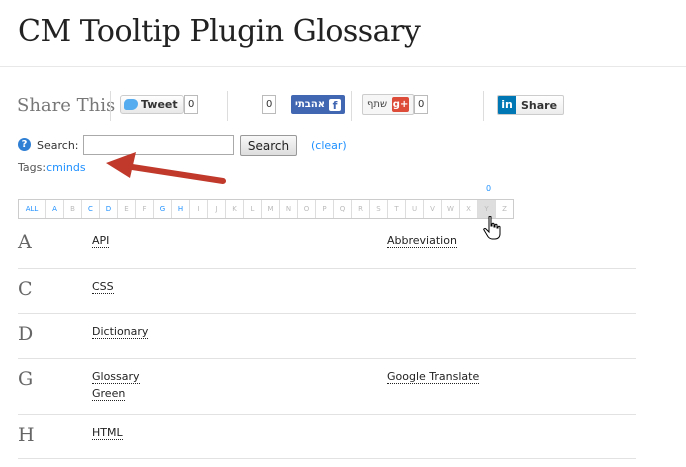 Image resolution: width=686 pixels, height=467 pixels. Describe the element at coordinates (26, 379) in the screenshot. I see `glossary-letter-heading: G` at that location.